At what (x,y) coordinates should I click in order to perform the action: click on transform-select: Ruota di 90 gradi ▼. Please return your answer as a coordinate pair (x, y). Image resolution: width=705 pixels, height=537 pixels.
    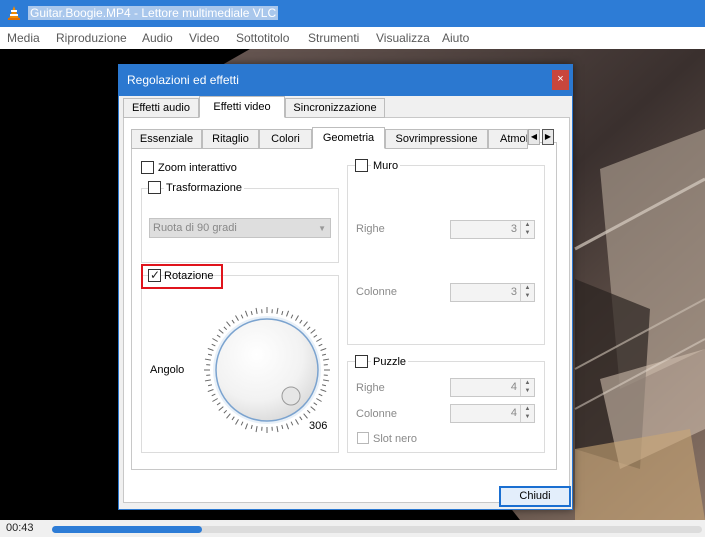
    Looking at the image, I should click on (240, 228).